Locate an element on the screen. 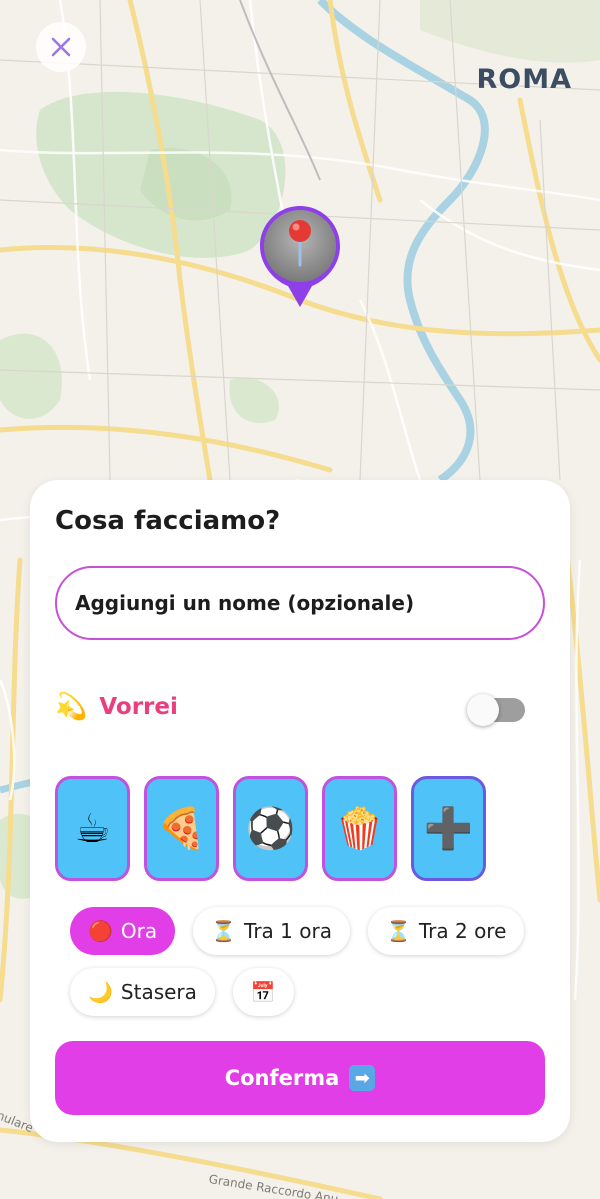 Image resolution: width=600 pixels, height=1199 pixels. wish-toggle is located at coordinates (496, 710).